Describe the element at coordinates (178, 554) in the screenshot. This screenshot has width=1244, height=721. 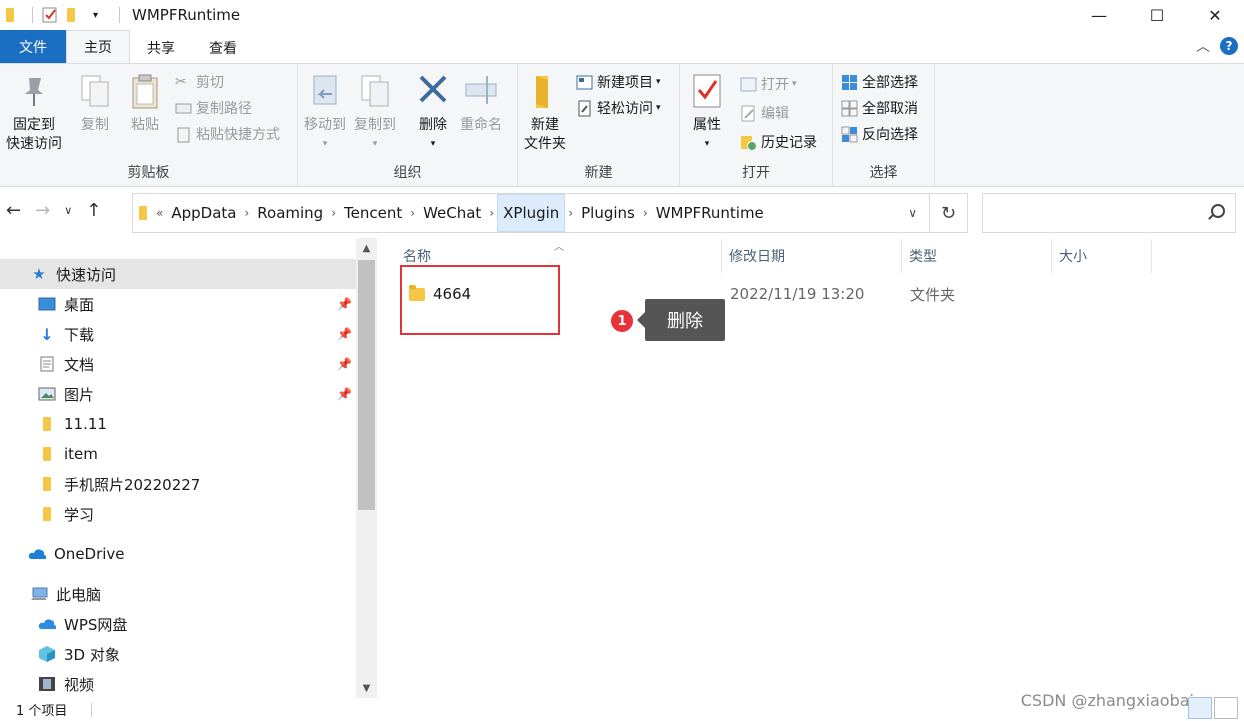
I see `sidebar-item-onedrive: OneDrive` at that location.